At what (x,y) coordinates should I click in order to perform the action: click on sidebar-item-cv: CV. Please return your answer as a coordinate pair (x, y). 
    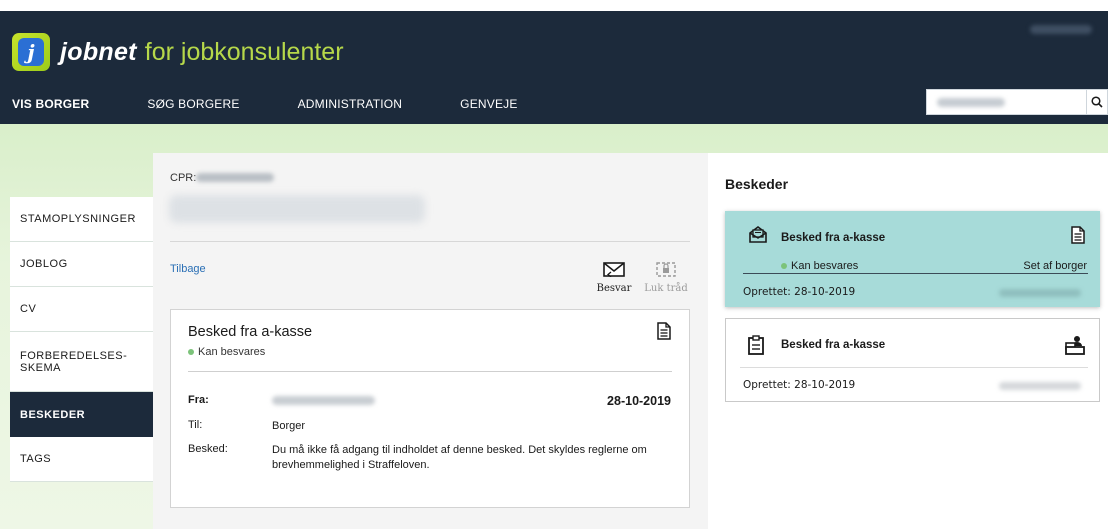
    Looking at the image, I should click on (81, 309).